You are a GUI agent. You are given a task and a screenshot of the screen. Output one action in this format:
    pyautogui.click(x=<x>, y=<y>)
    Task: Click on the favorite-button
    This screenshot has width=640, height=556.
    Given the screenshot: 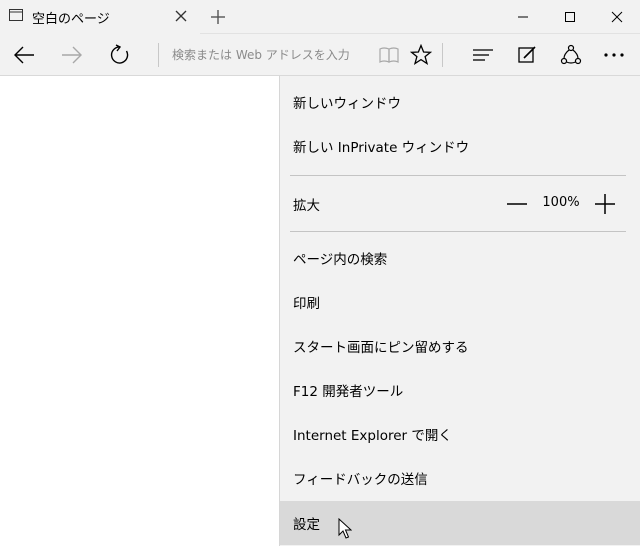 What is the action you would take?
    pyautogui.click(x=421, y=55)
    